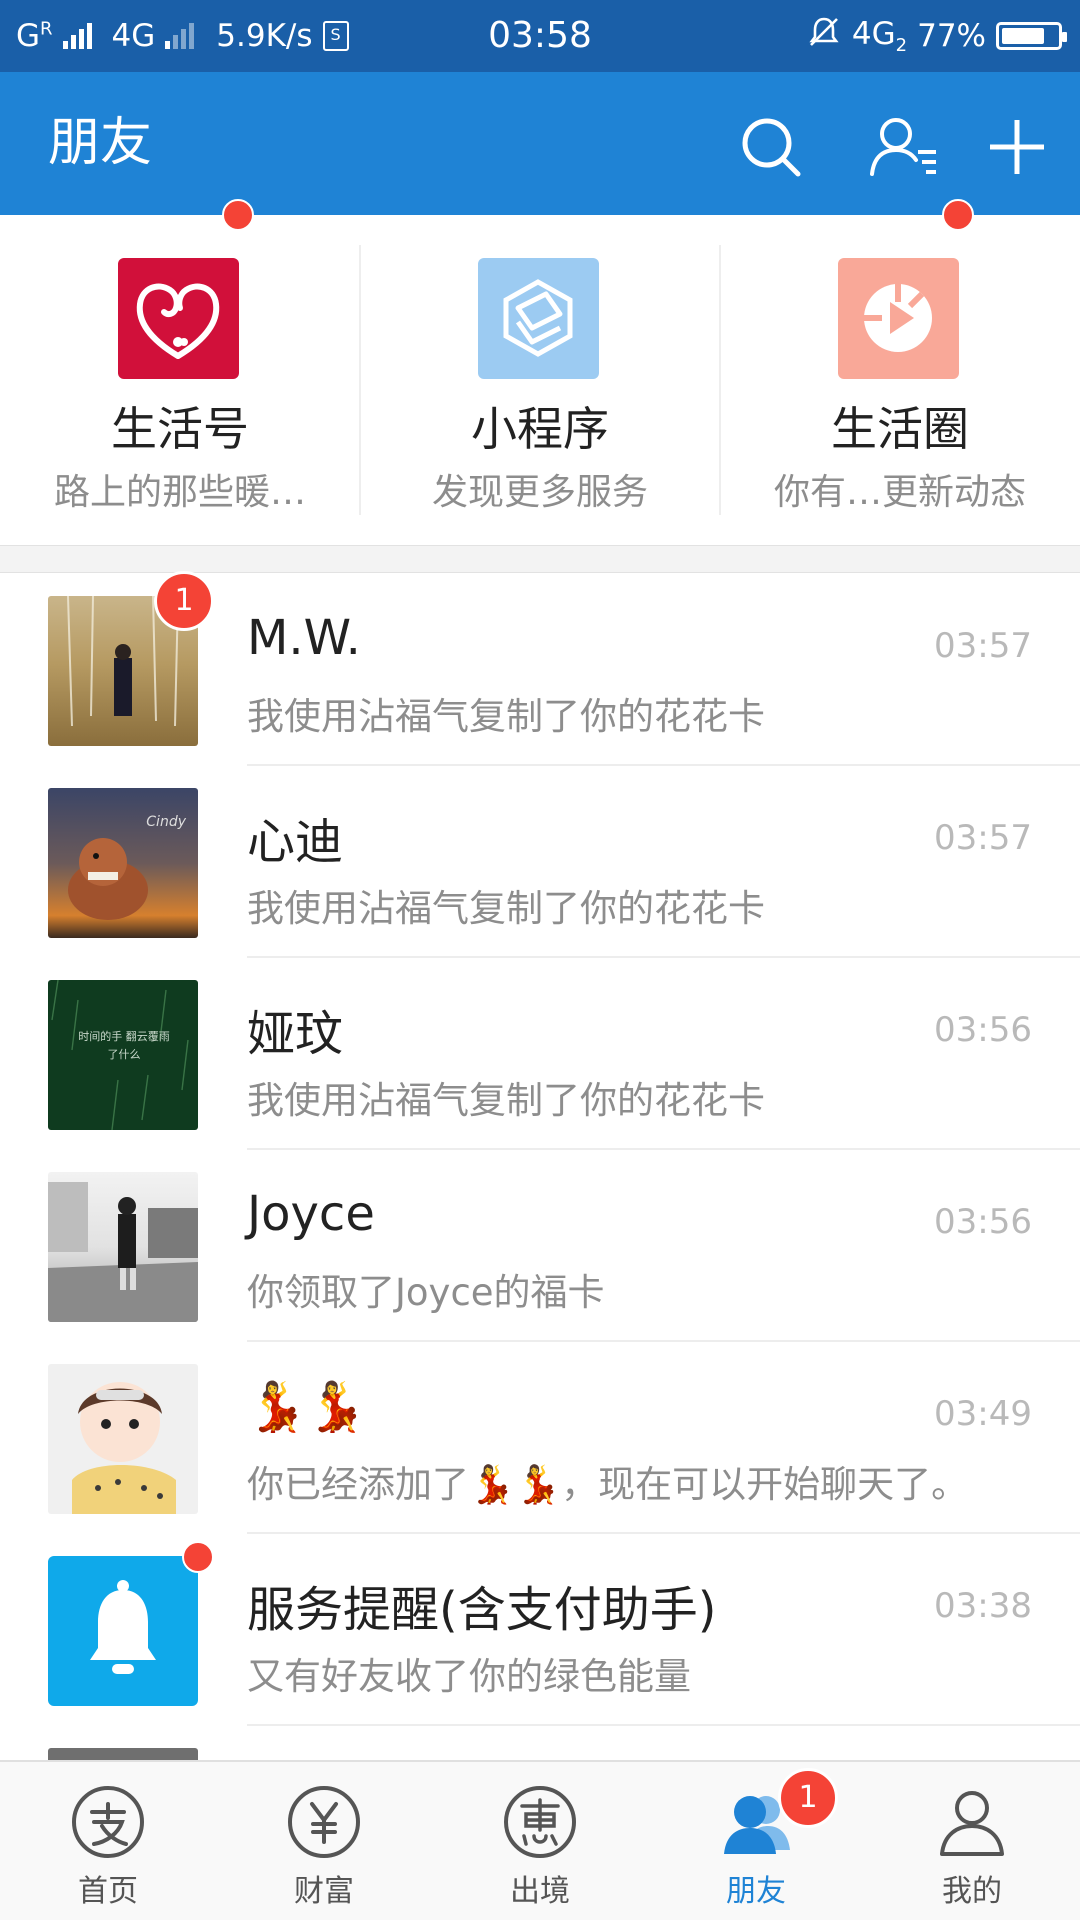  What do you see at coordinates (426, 1292) in the screenshot?
I see `chat-message: 你领取了Joyce的福卡` at bounding box center [426, 1292].